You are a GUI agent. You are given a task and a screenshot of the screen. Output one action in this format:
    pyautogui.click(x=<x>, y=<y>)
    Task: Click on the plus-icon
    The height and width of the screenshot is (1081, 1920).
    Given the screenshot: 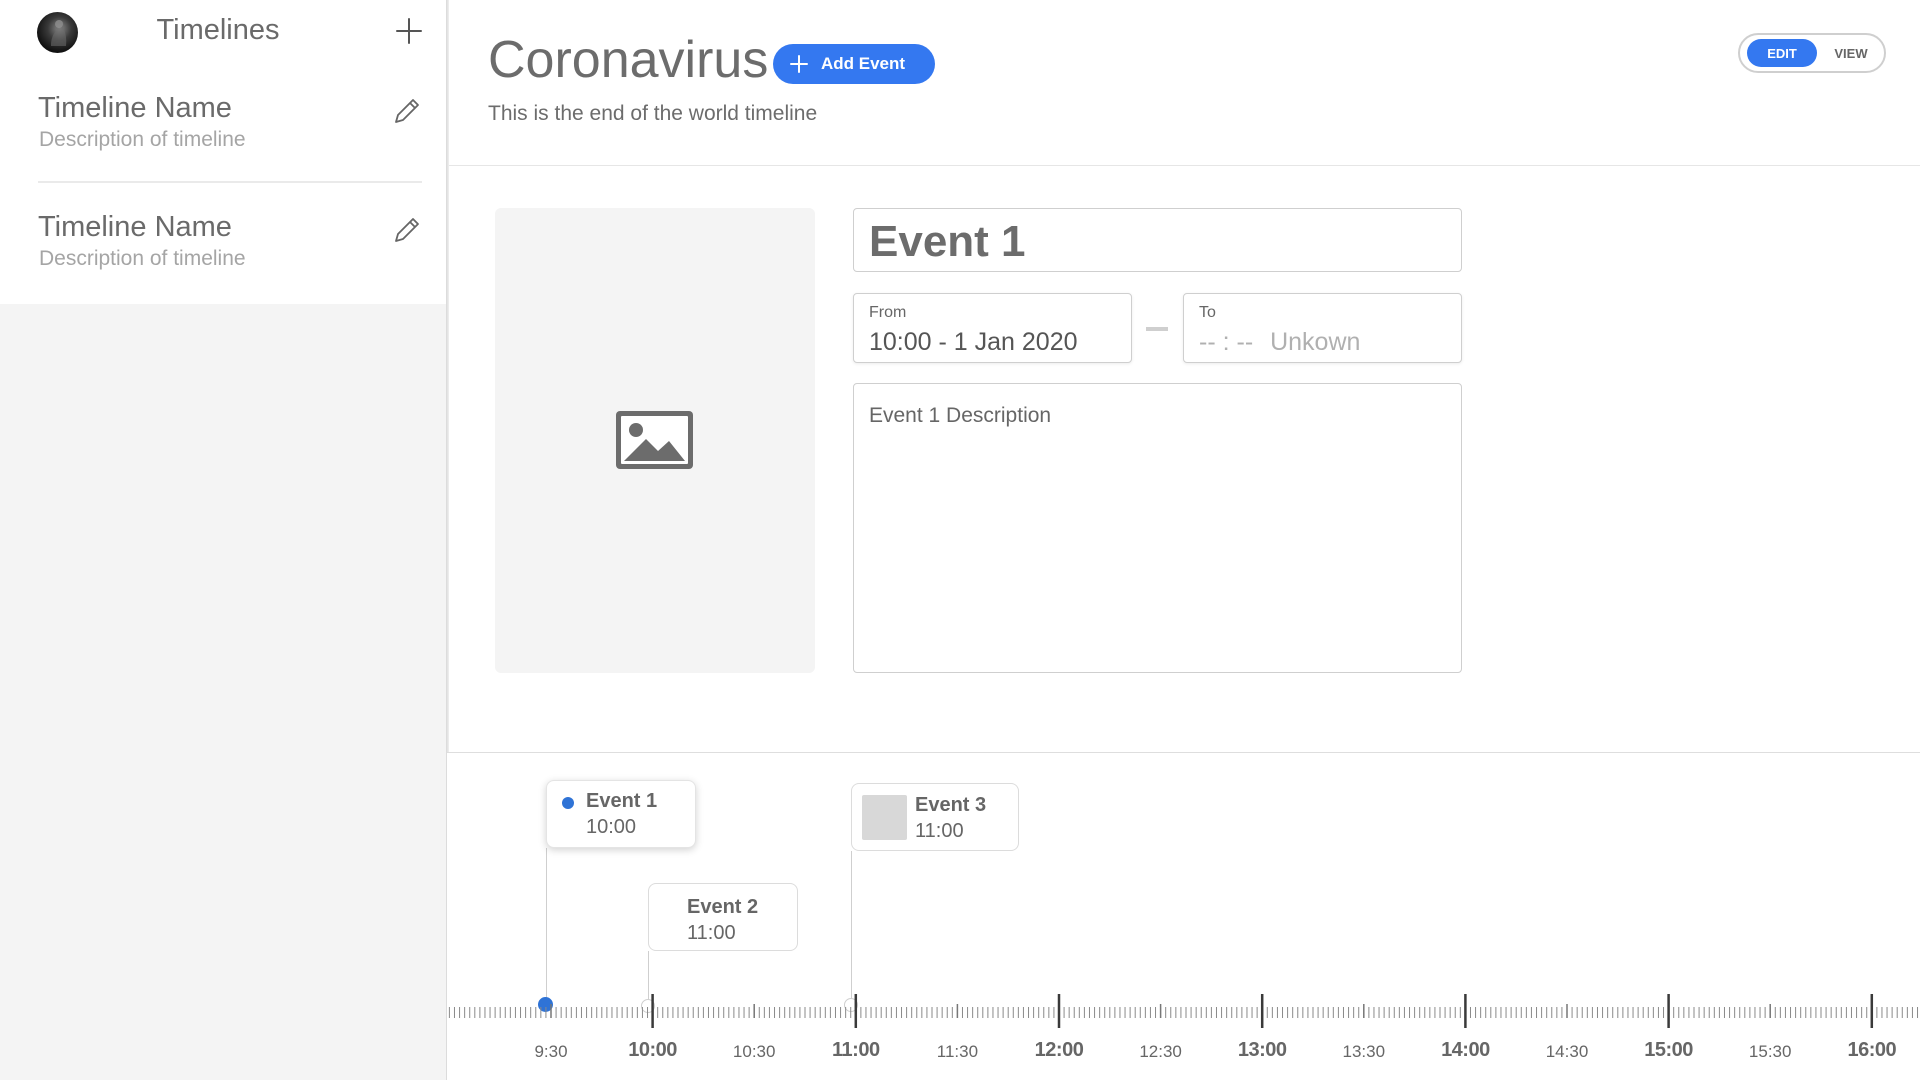 What is the action you would take?
    pyautogui.click(x=799, y=64)
    